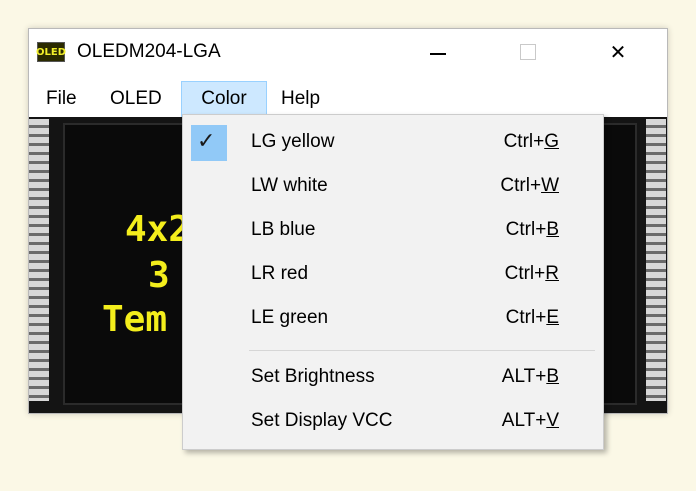  Describe the element at coordinates (313, 376) in the screenshot. I see `menu-item-label: Set Brightness` at that location.